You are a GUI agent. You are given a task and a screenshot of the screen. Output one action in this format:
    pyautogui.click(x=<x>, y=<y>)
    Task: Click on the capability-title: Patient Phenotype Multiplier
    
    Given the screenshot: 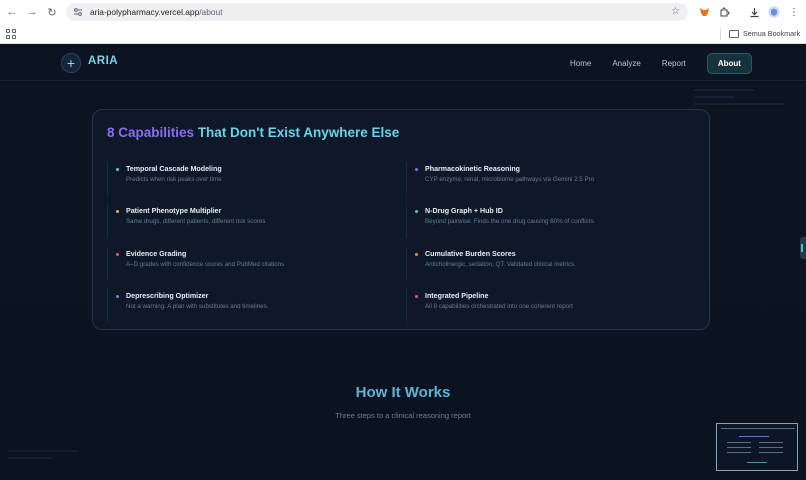 What is the action you would take?
    pyautogui.click(x=174, y=211)
    